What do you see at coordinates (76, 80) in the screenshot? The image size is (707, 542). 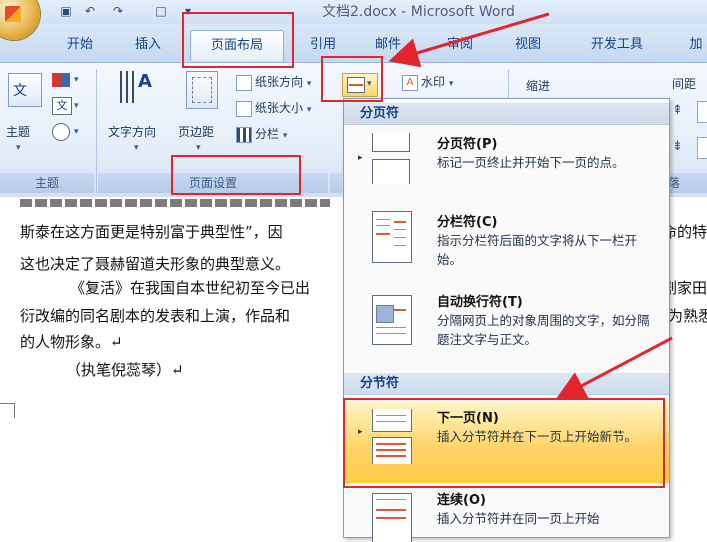 I see `theme-colors-dropdown-icon: ▾` at bounding box center [76, 80].